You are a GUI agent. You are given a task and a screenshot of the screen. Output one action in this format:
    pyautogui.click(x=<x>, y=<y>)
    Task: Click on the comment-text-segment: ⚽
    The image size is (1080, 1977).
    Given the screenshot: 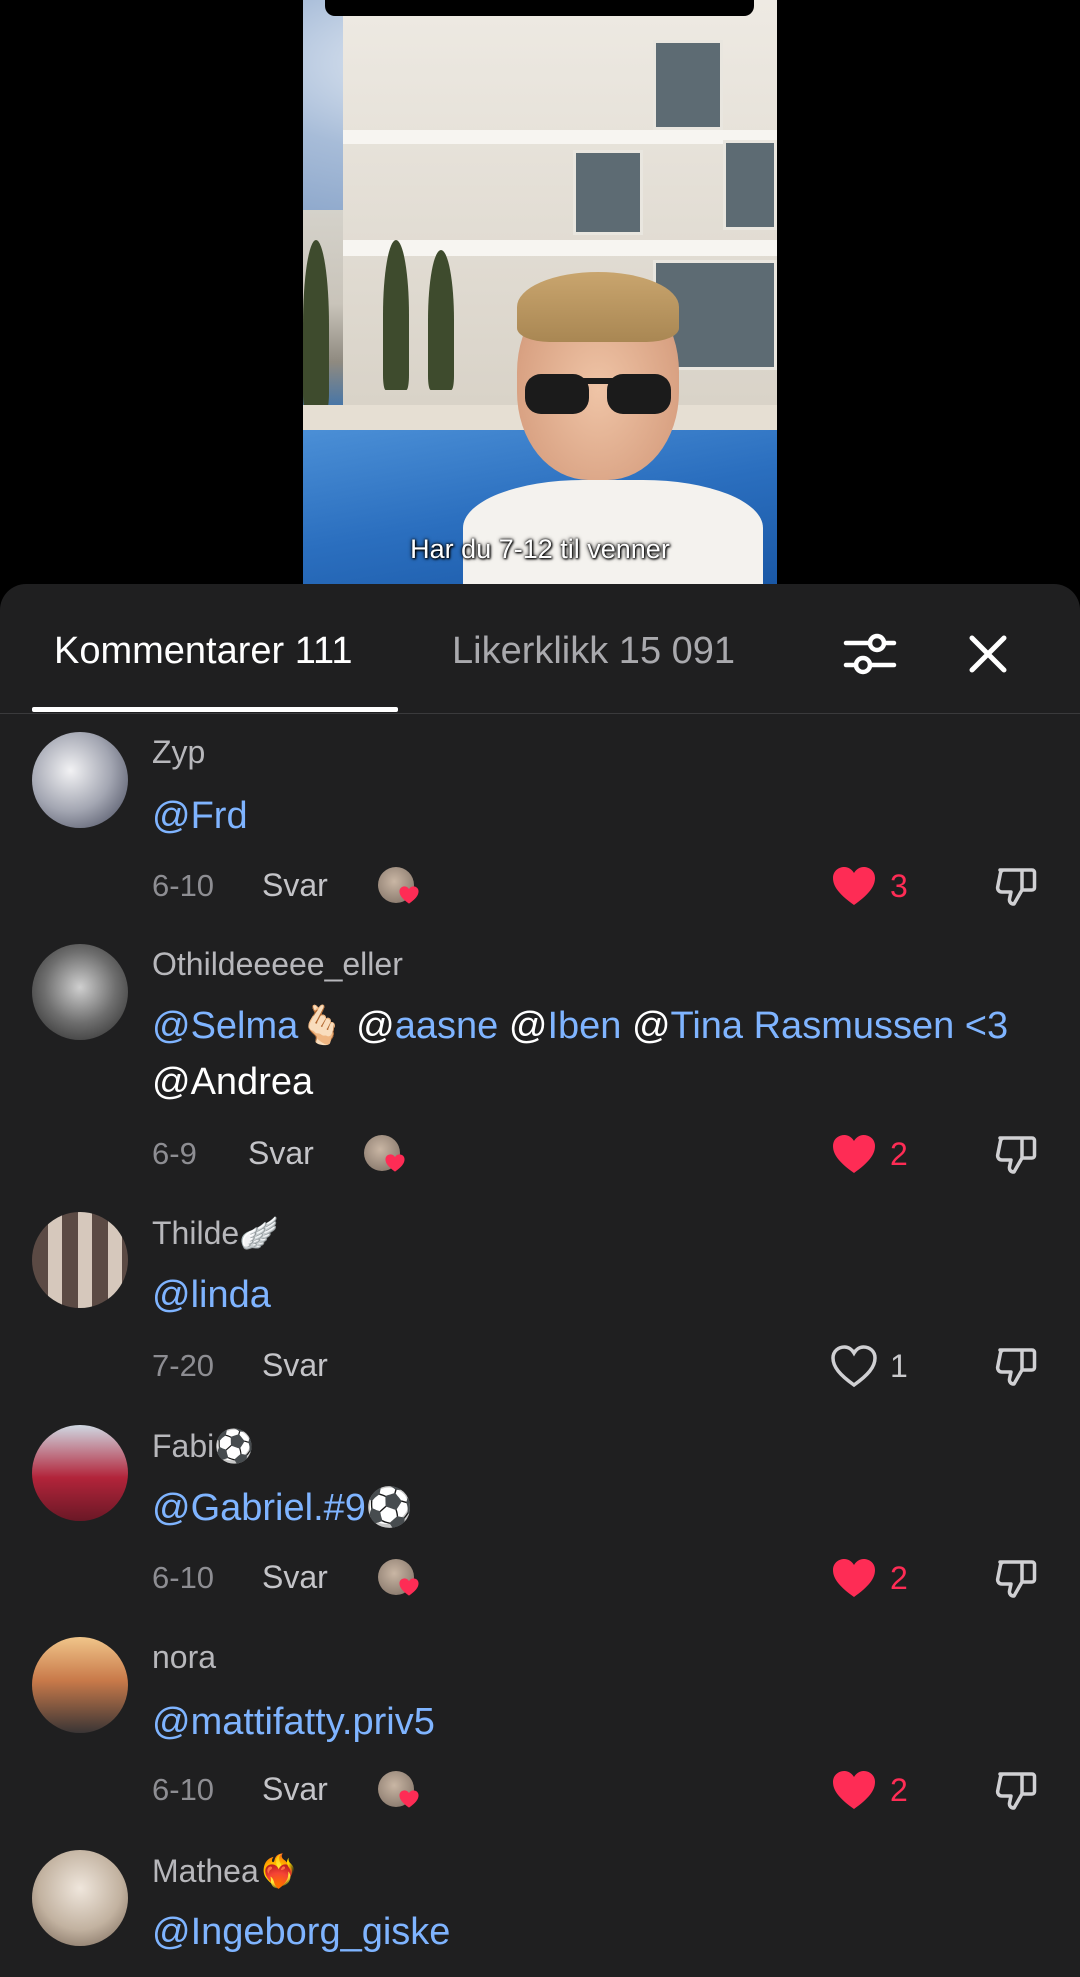 What is the action you would take?
    pyautogui.click(x=389, y=1508)
    